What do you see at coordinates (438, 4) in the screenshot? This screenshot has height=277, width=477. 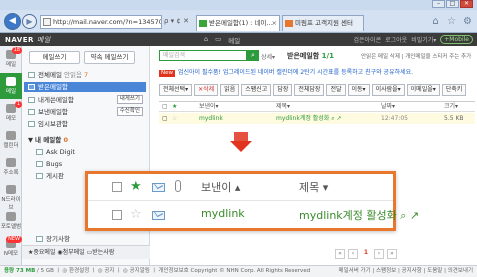 I see `minimize-button: –` at bounding box center [438, 4].